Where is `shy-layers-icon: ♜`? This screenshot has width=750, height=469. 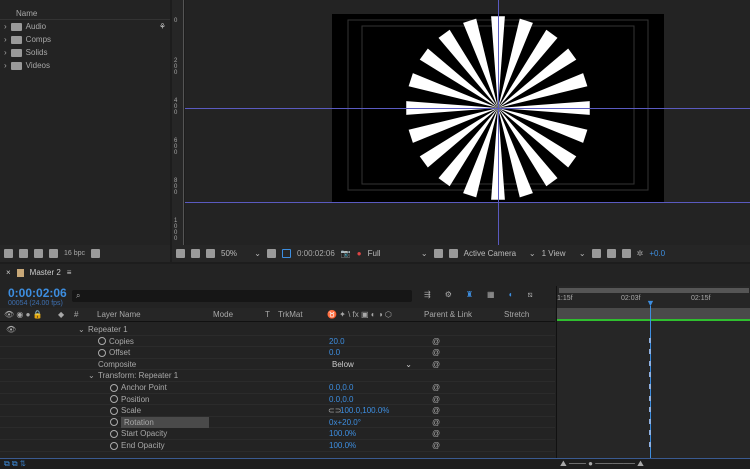
shy-layers-icon: ♜ is located at coordinates (469, 295).